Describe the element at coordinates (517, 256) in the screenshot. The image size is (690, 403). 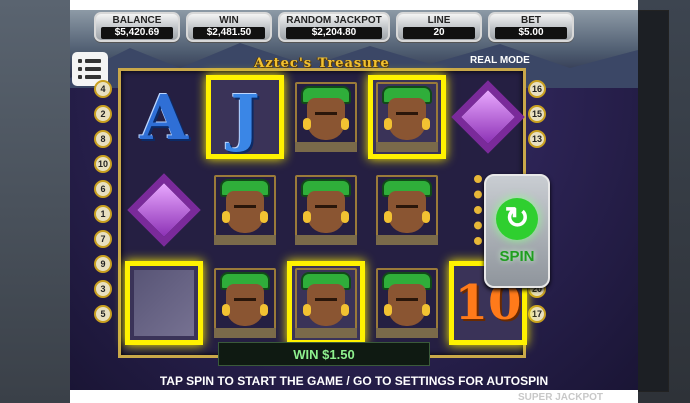
I see `spin-label: SPIN` at that location.